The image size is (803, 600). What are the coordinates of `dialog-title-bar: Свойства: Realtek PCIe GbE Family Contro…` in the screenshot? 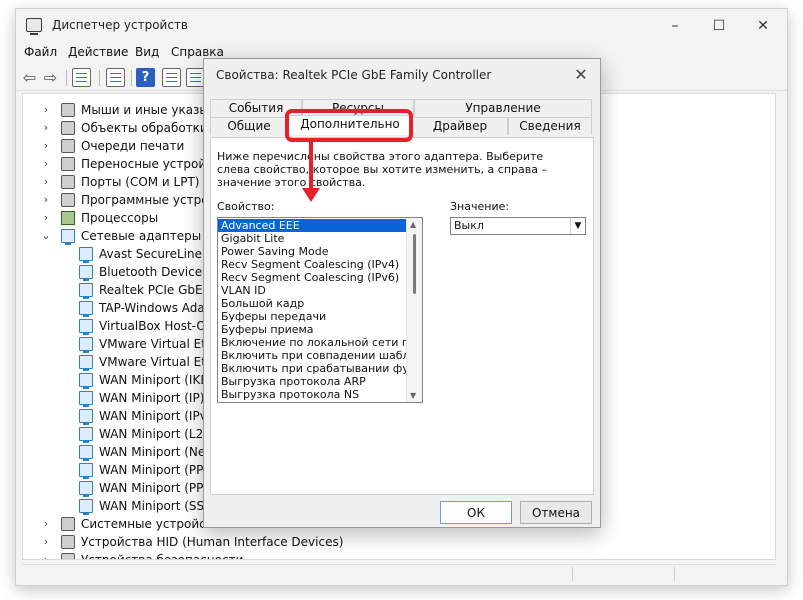 It's located at (402, 75).